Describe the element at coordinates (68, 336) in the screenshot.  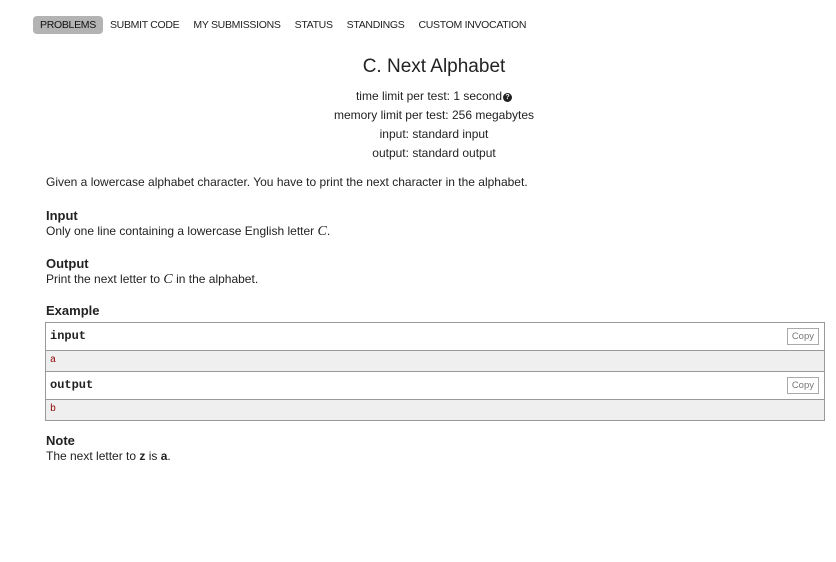
I see `sample-input-label: input` at that location.